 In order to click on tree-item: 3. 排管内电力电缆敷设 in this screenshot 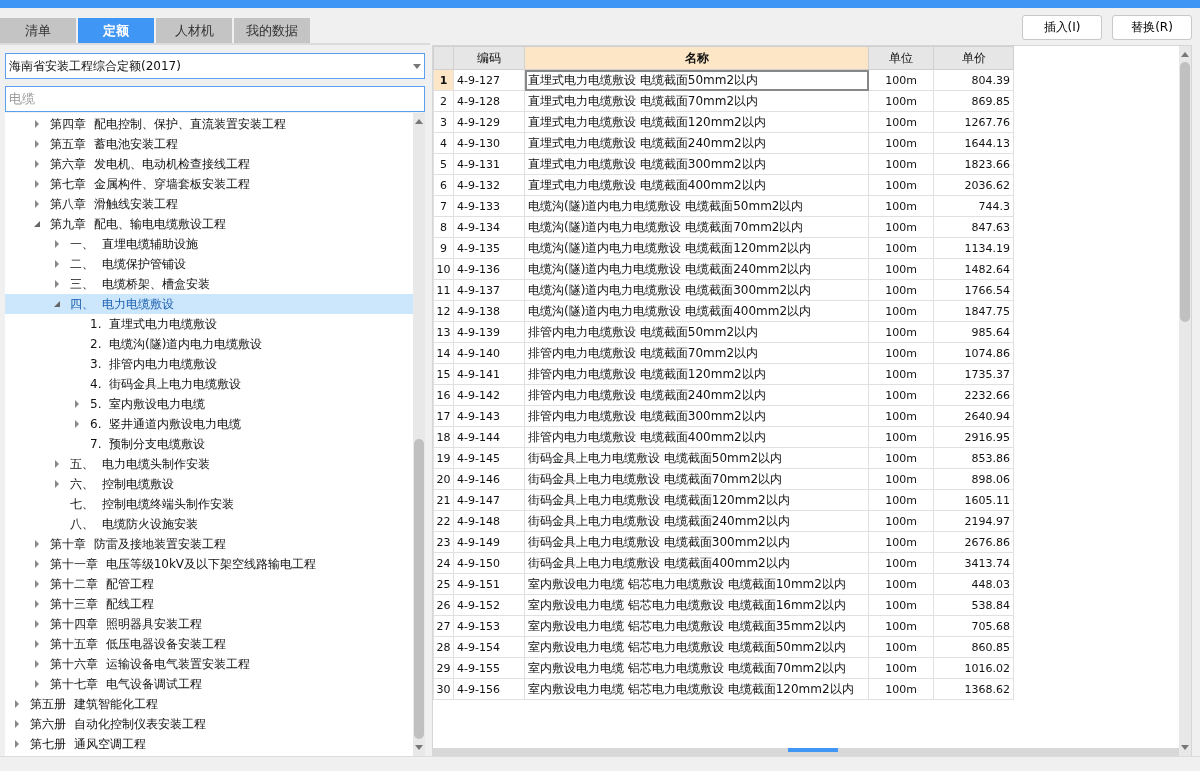, I will do `click(209, 364)`.